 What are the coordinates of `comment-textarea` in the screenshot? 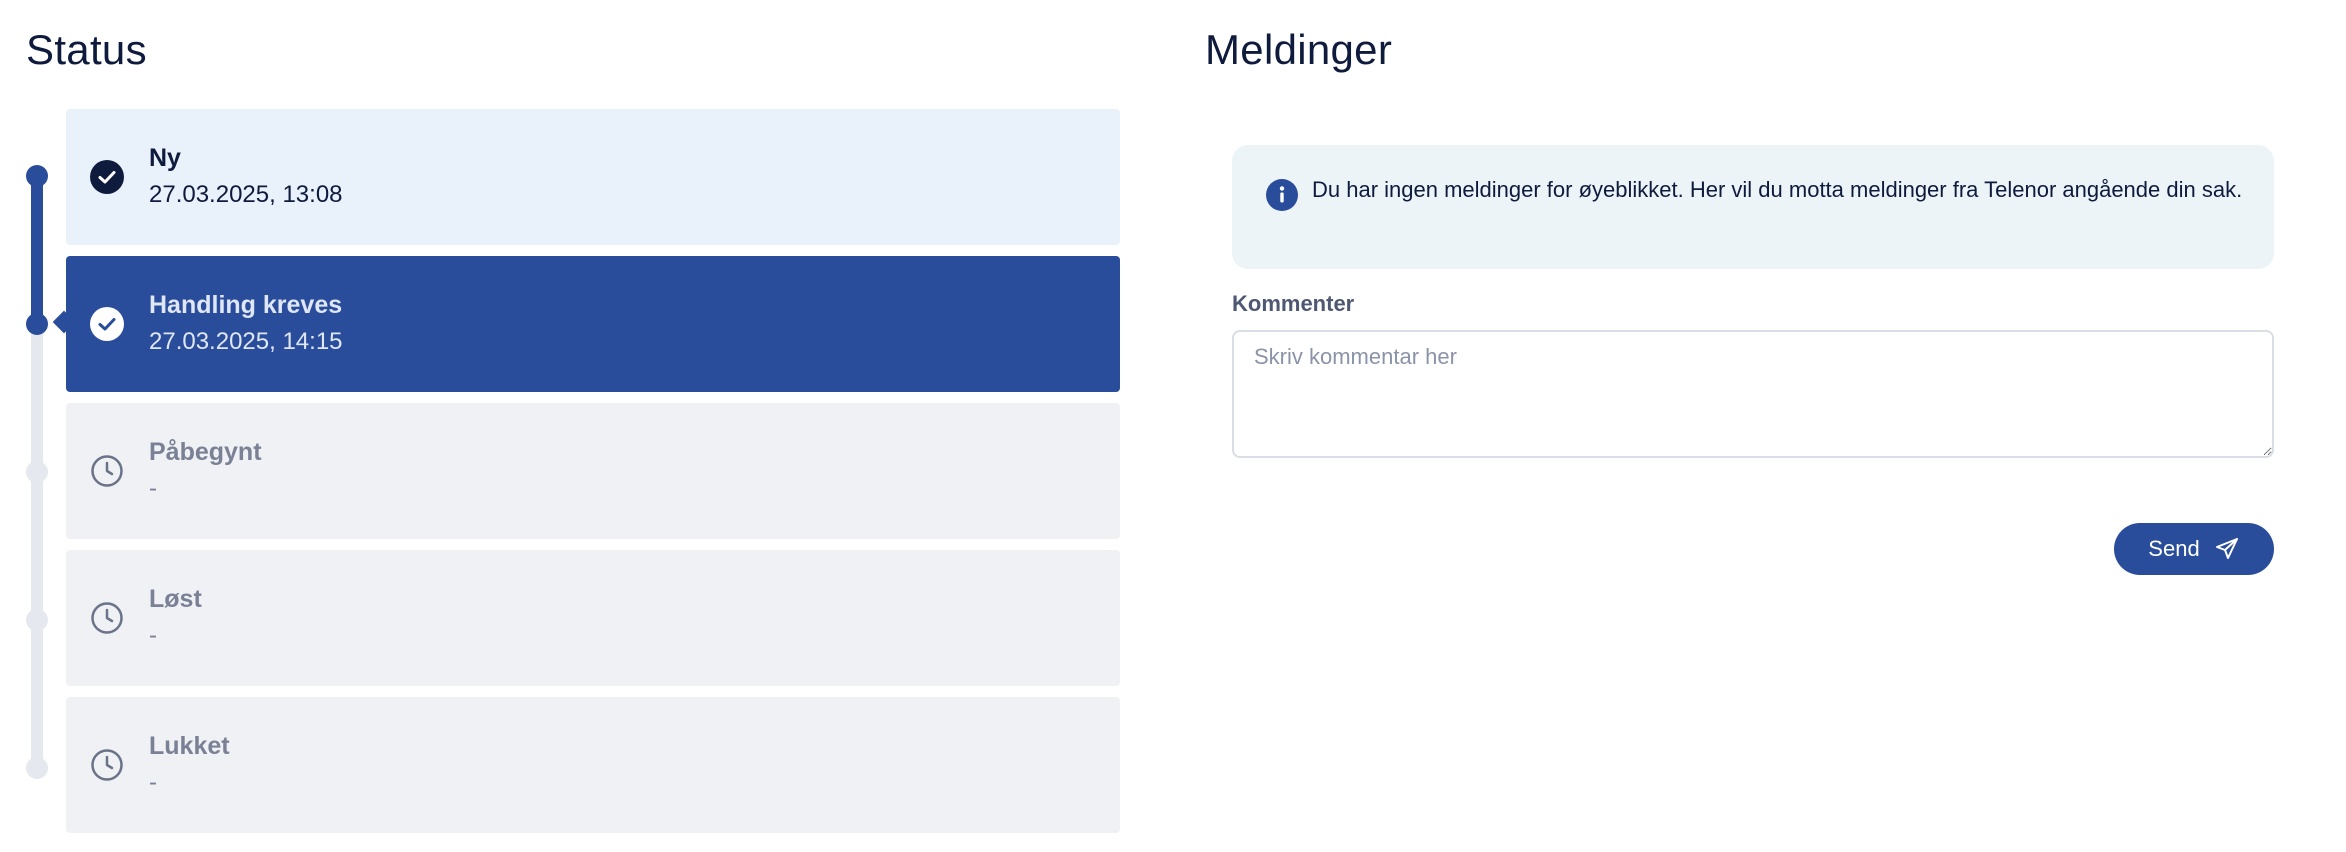 It's located at (1753, 394).